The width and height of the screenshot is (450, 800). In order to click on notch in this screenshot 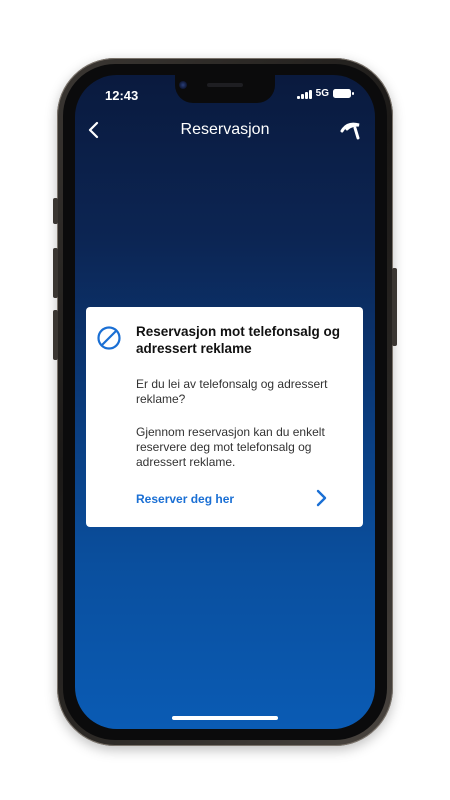, I will do `click(225, 89)`.